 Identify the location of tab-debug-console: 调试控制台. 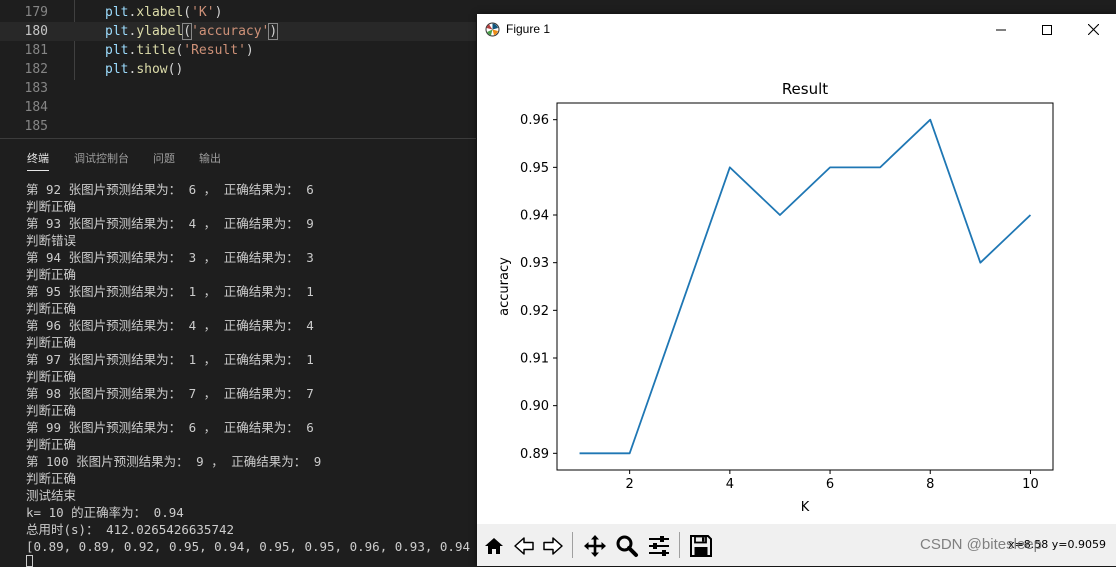
(101, 158).